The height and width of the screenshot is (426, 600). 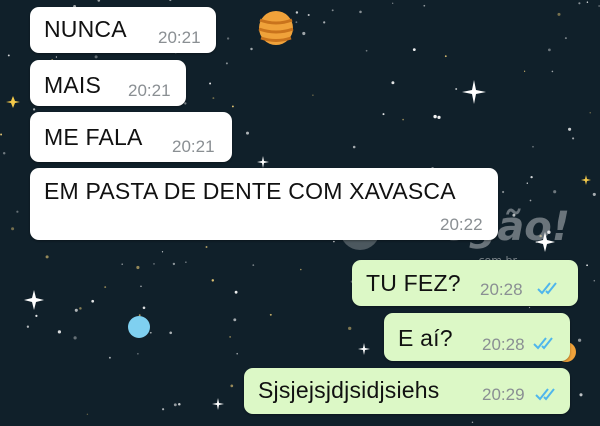 I want to click on message-bubble-outgoing: E aí? 20:28, so click(x=477, y=337).